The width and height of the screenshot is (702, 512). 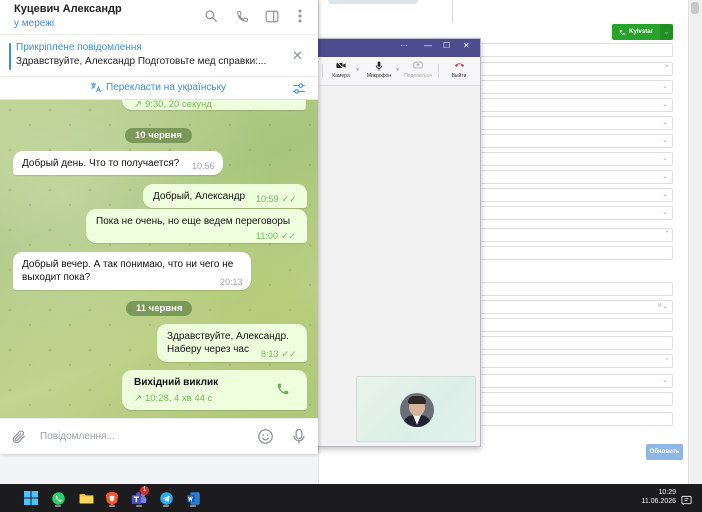 What do you see at coordinates (211, 16) in the screenshot?
I see `search-icon` at bounding box center [211, 16].